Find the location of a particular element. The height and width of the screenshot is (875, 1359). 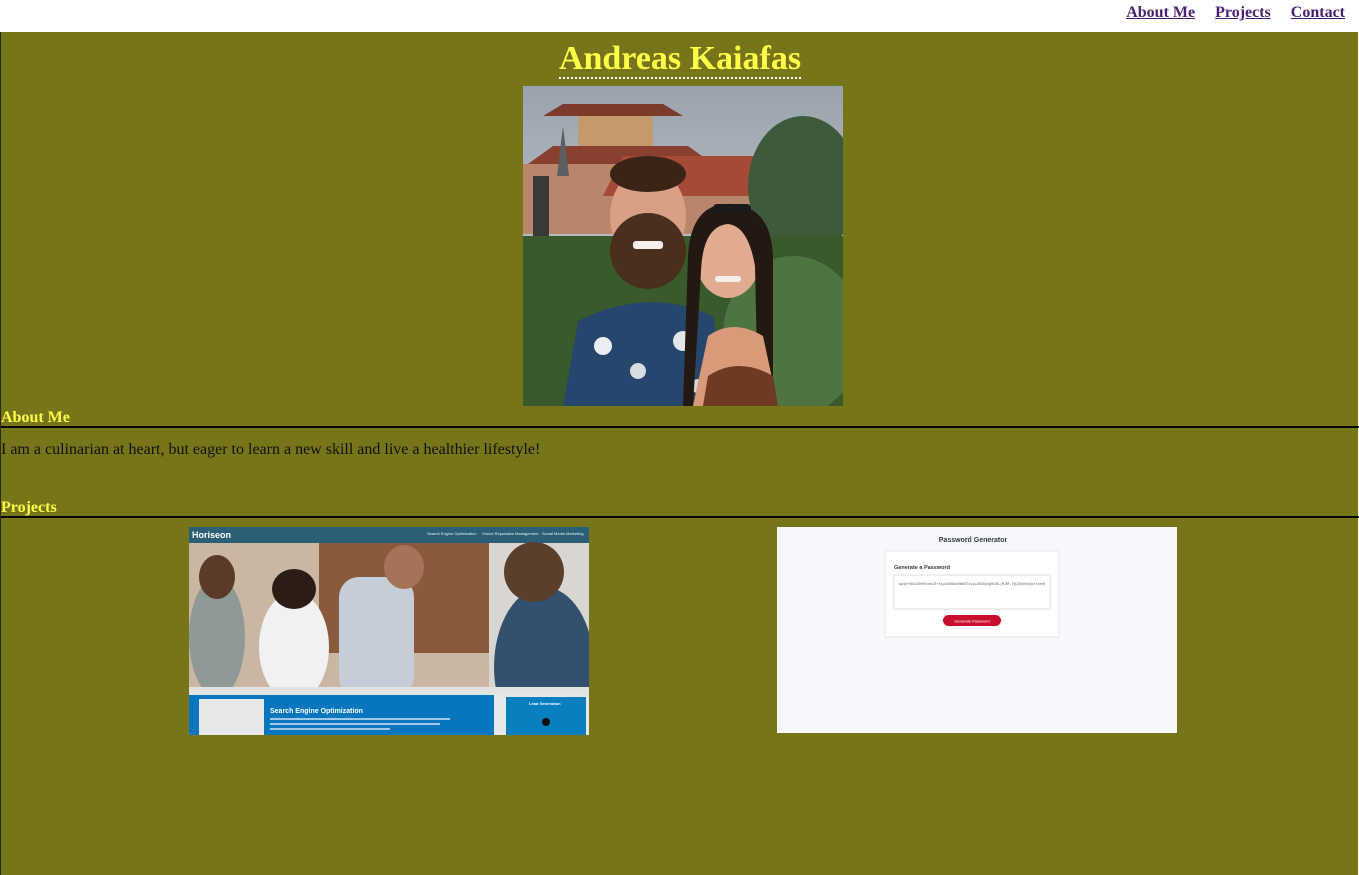

horiseon-nav-1: Search Engine Optimization is located at coordinates (452, 533).